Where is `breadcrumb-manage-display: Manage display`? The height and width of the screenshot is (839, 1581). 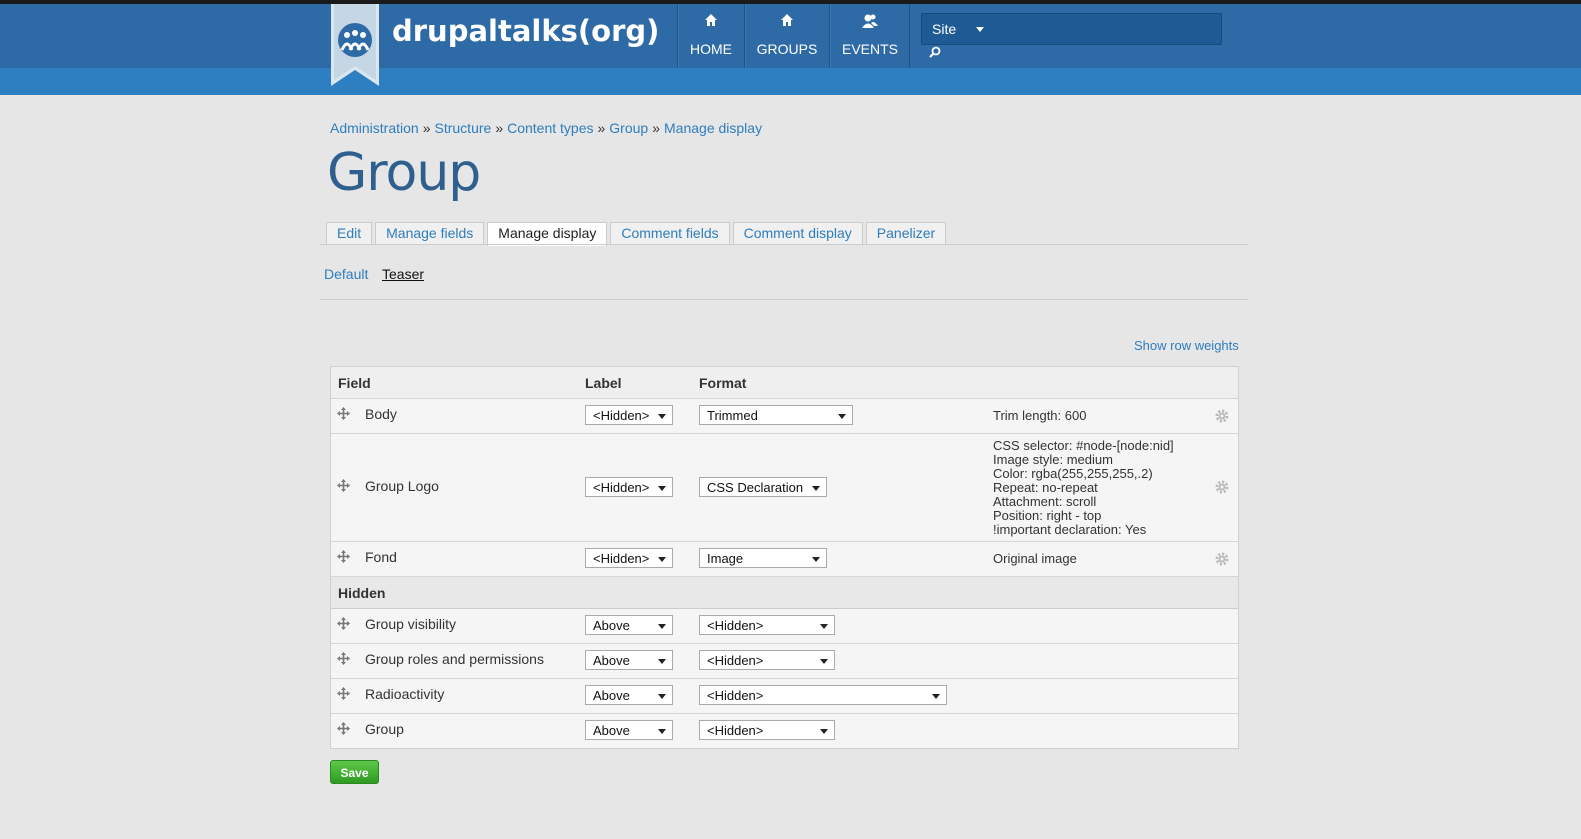 breadcrumb-manage-display: Manage display is located at coordinates (713, 128).